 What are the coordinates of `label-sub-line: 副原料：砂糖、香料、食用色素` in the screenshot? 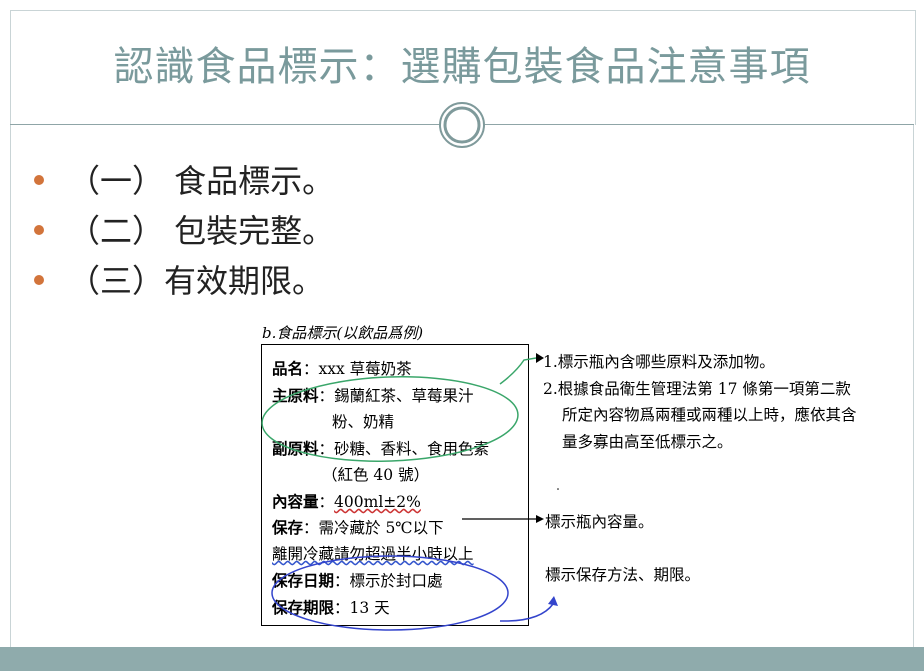 It's located at (380, 448).